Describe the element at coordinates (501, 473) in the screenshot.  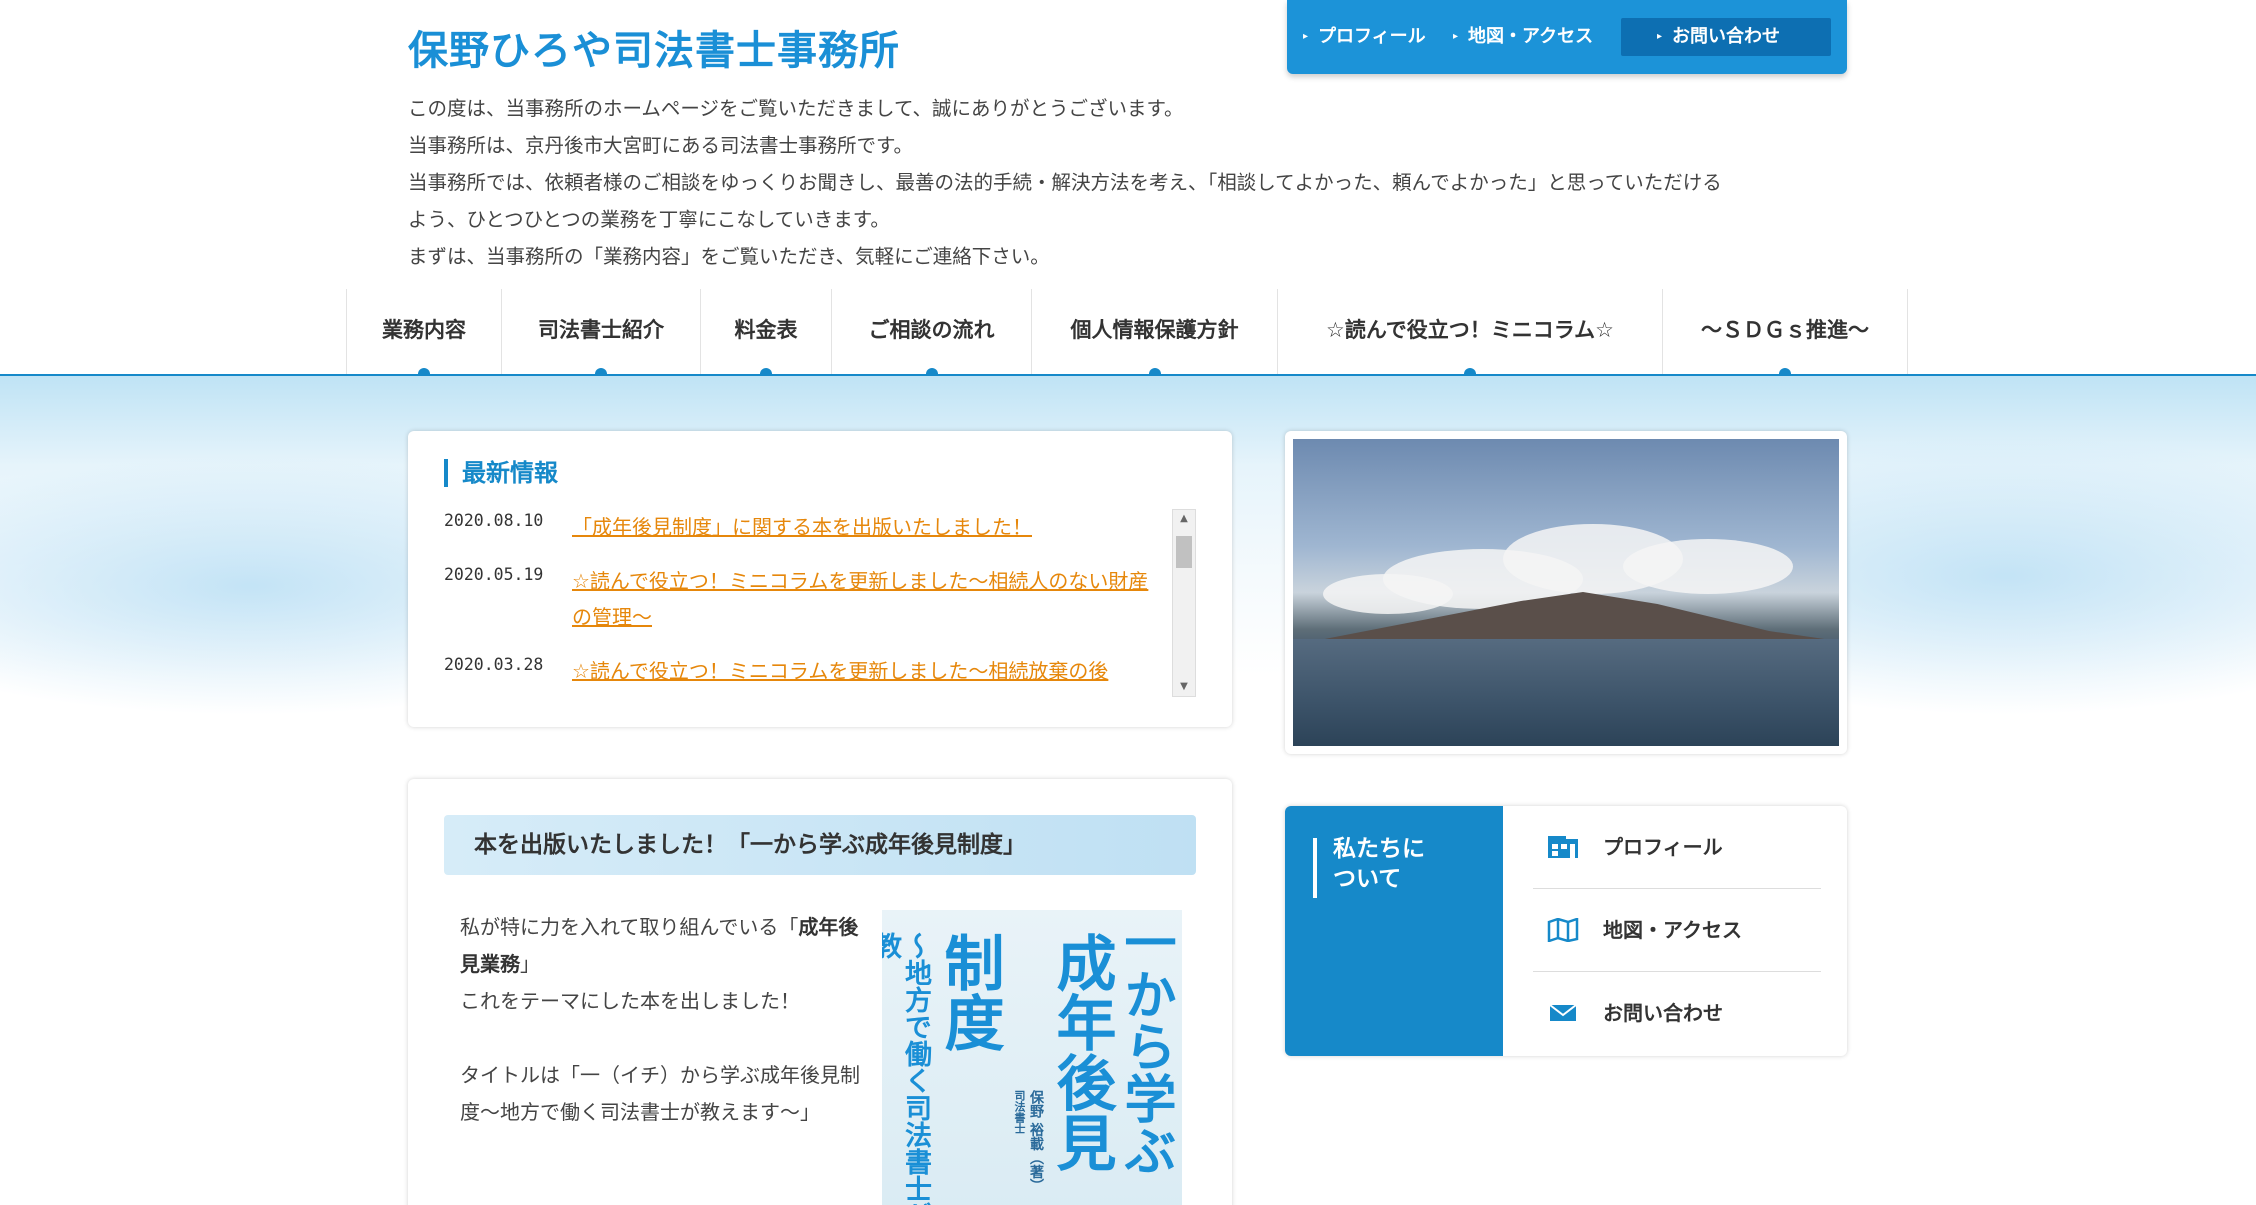
I see `news-title: 最新情報` at that location.